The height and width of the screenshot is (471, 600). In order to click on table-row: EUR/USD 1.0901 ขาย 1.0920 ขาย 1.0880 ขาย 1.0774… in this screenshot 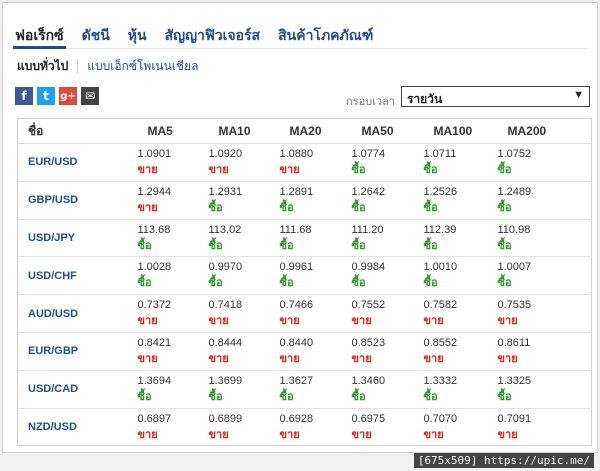, I will do `click(304, 162)`.